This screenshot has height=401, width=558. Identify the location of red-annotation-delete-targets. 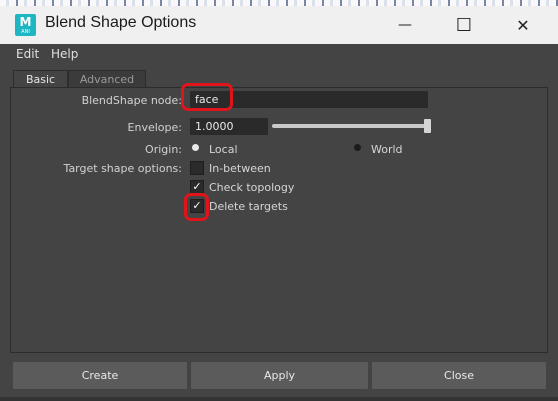
(196, 207).